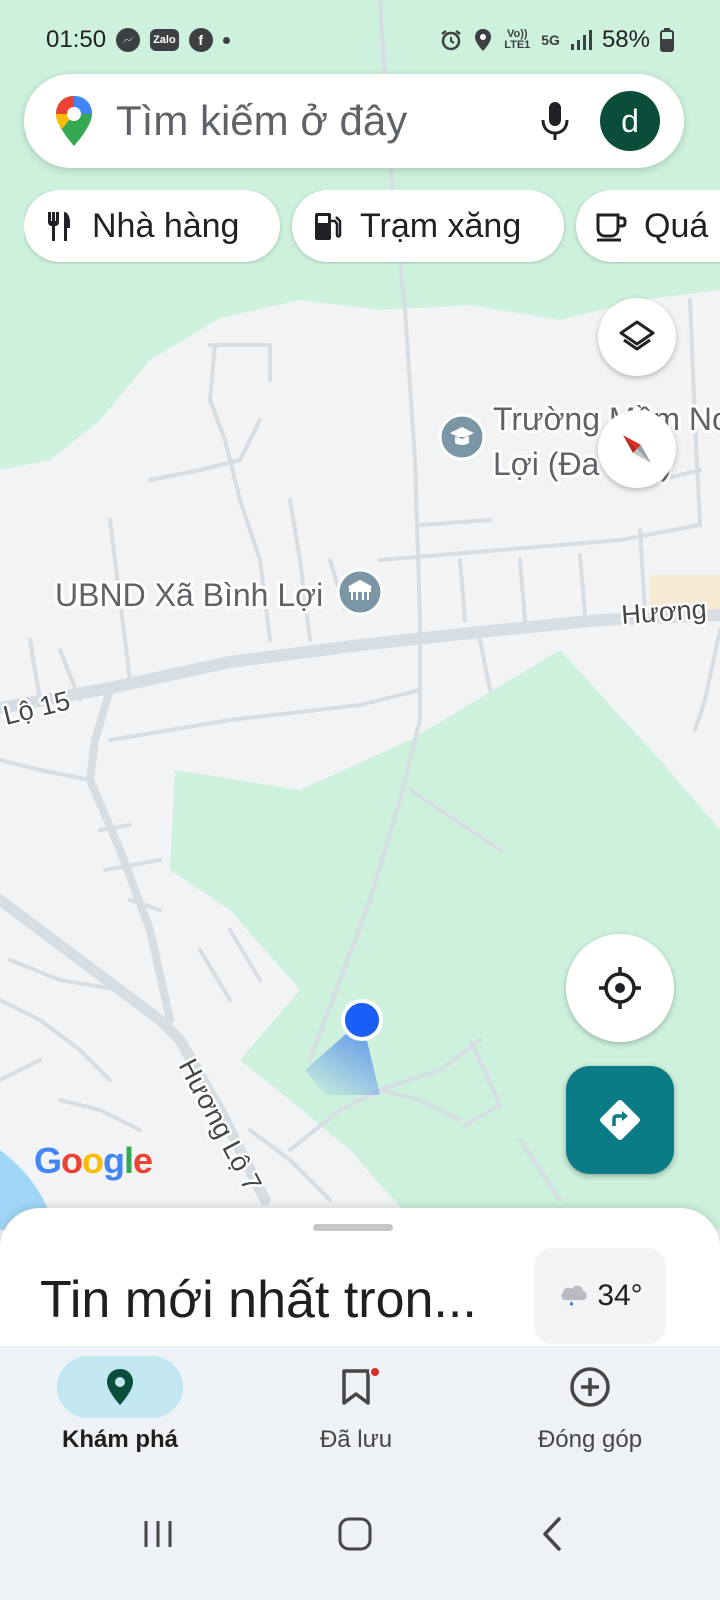  Describe the element at coordinates (226, 40) in the screenshot. I see `dot-icon` at that location.